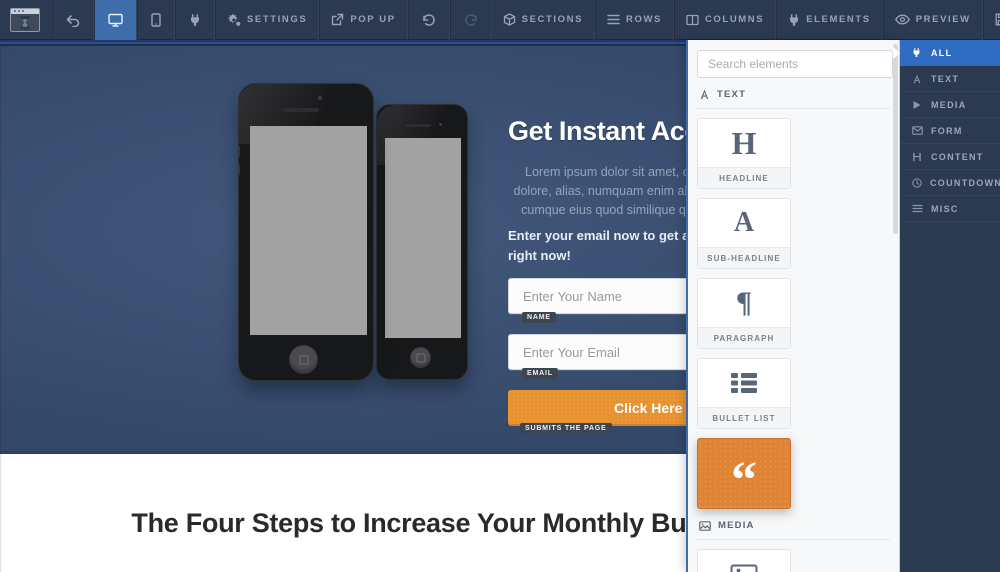  What do you see at coordinates (917, 105) in the screenshot?
I see `play-triangle-icon` at bounding box center [917, 105].